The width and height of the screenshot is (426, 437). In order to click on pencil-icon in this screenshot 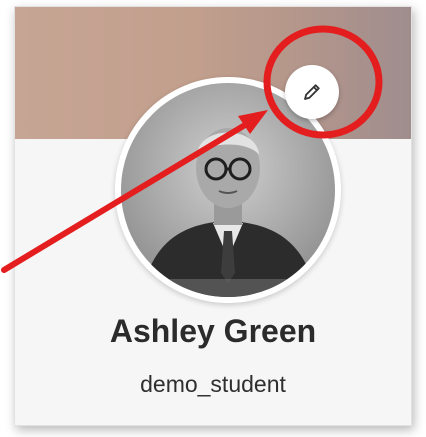, I will do `click(312, 92)`.